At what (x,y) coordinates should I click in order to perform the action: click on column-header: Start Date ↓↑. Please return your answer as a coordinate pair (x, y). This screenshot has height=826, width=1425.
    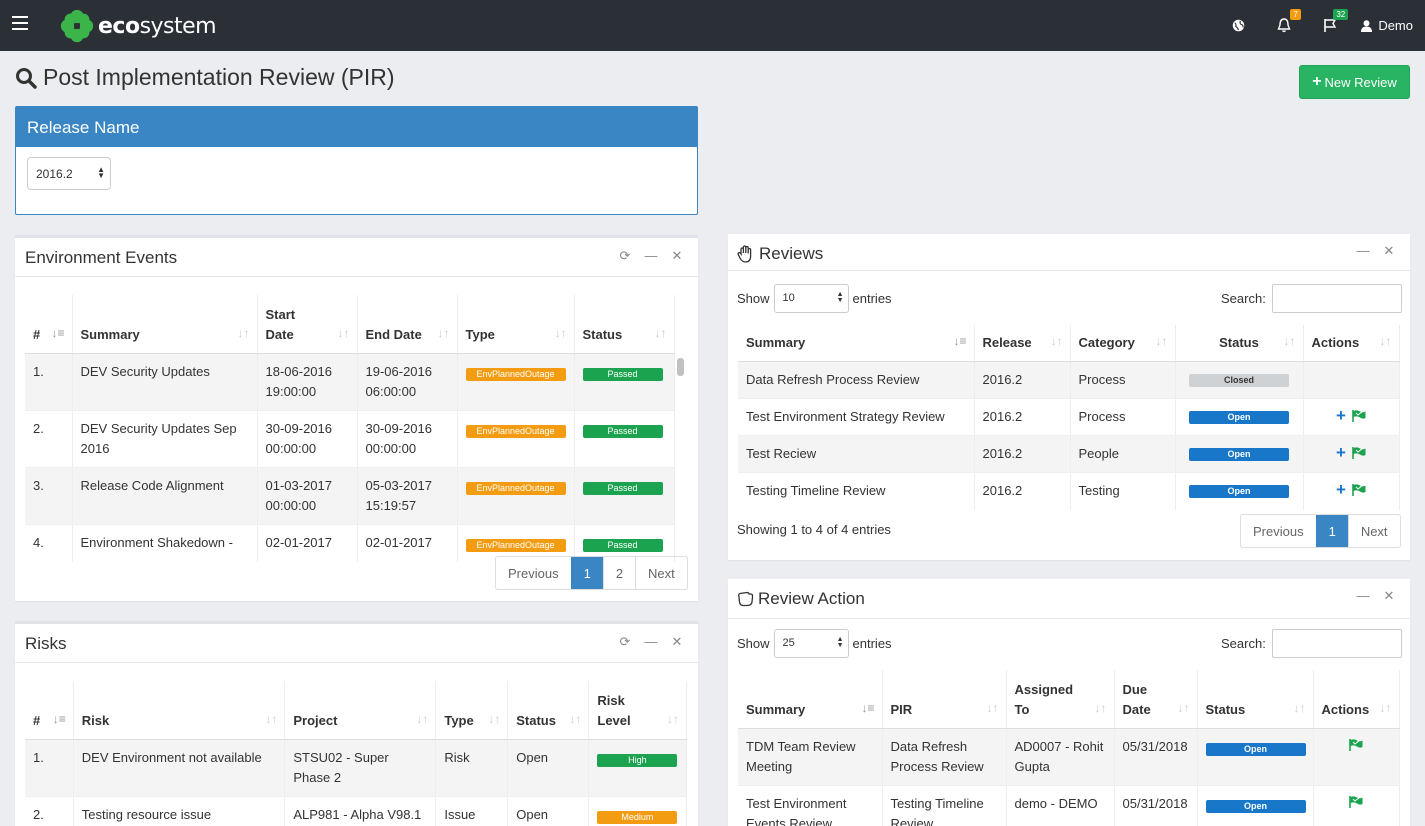
    Looking at the image, I should click on (307, 324).